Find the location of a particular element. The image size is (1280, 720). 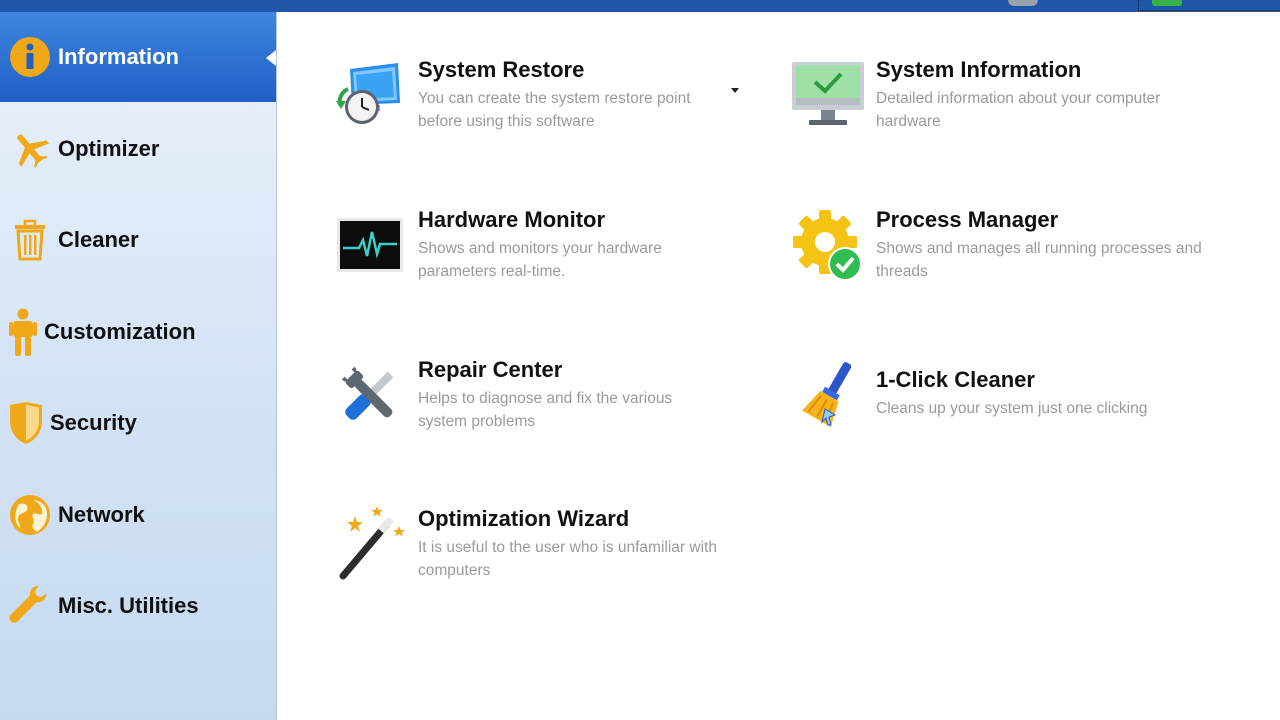

wrench-icon is located at coordinates (30, 606).